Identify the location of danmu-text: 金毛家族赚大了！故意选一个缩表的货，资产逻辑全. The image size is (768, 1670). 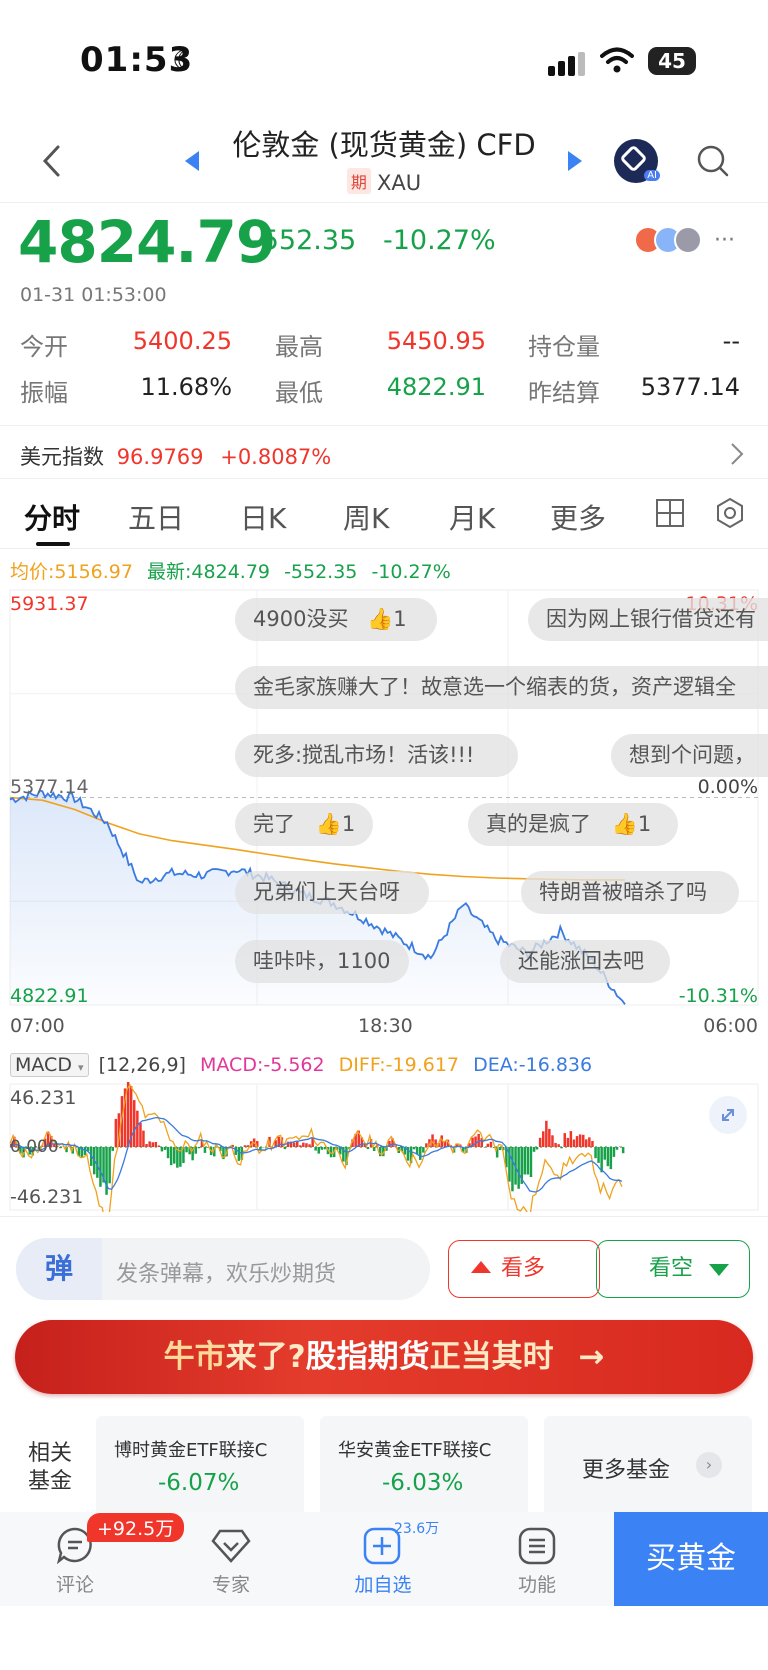
(494, 687).